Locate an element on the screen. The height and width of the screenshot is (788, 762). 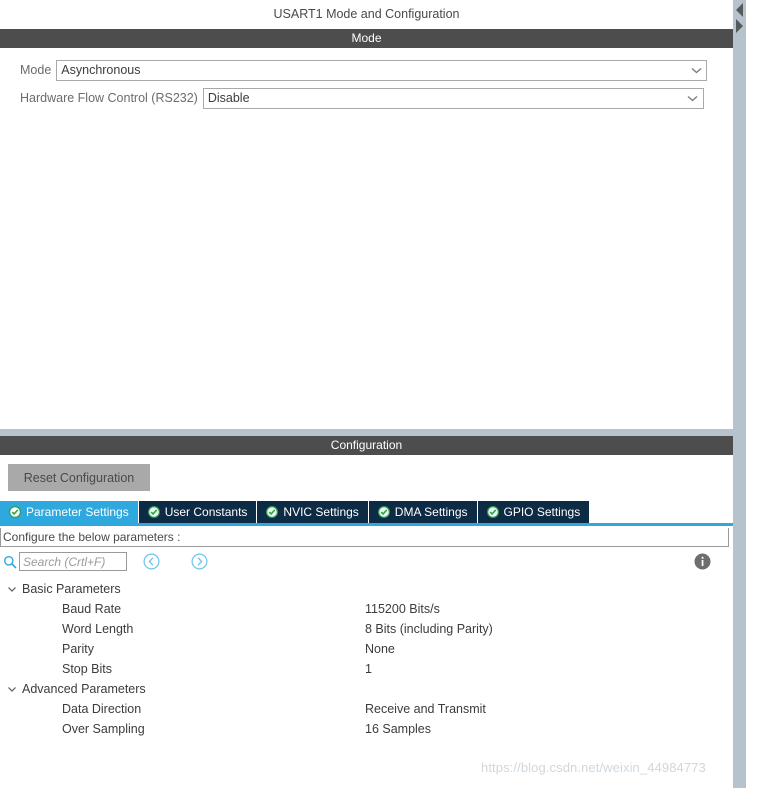
tab-parameter-settings: Parameter Settings is located at coordinates (69, 512).